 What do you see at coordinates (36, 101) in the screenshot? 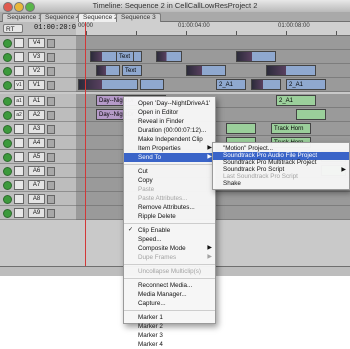
I see `track-name: A1` at bounding box center [36, 101].